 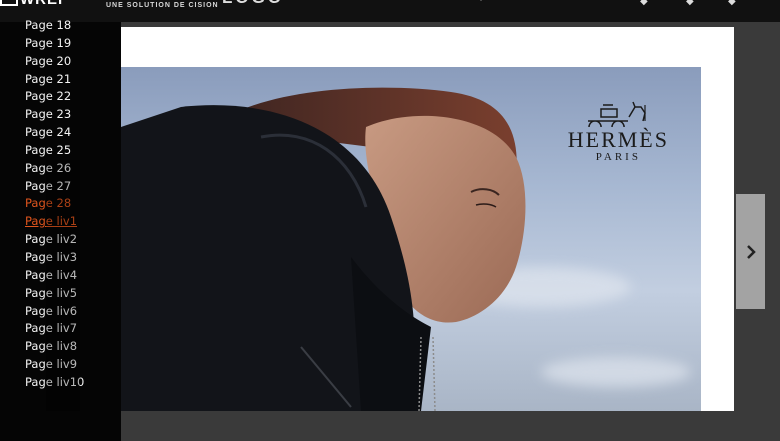 I want to click on page-link: Page liv10, so click(x=54, y=383).